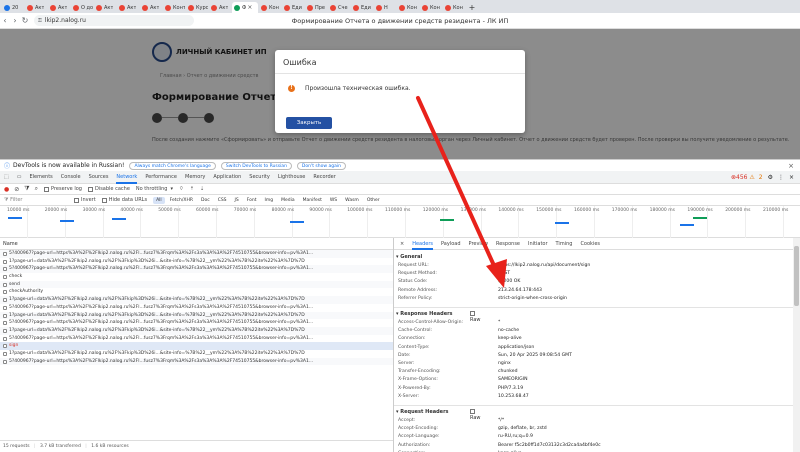 The width and height of the screenshot is (800, 452). What do you see at coordinates (385, 7) in the screenshot?
I see `browser-tab: Н` at bounding box center [385, 7].